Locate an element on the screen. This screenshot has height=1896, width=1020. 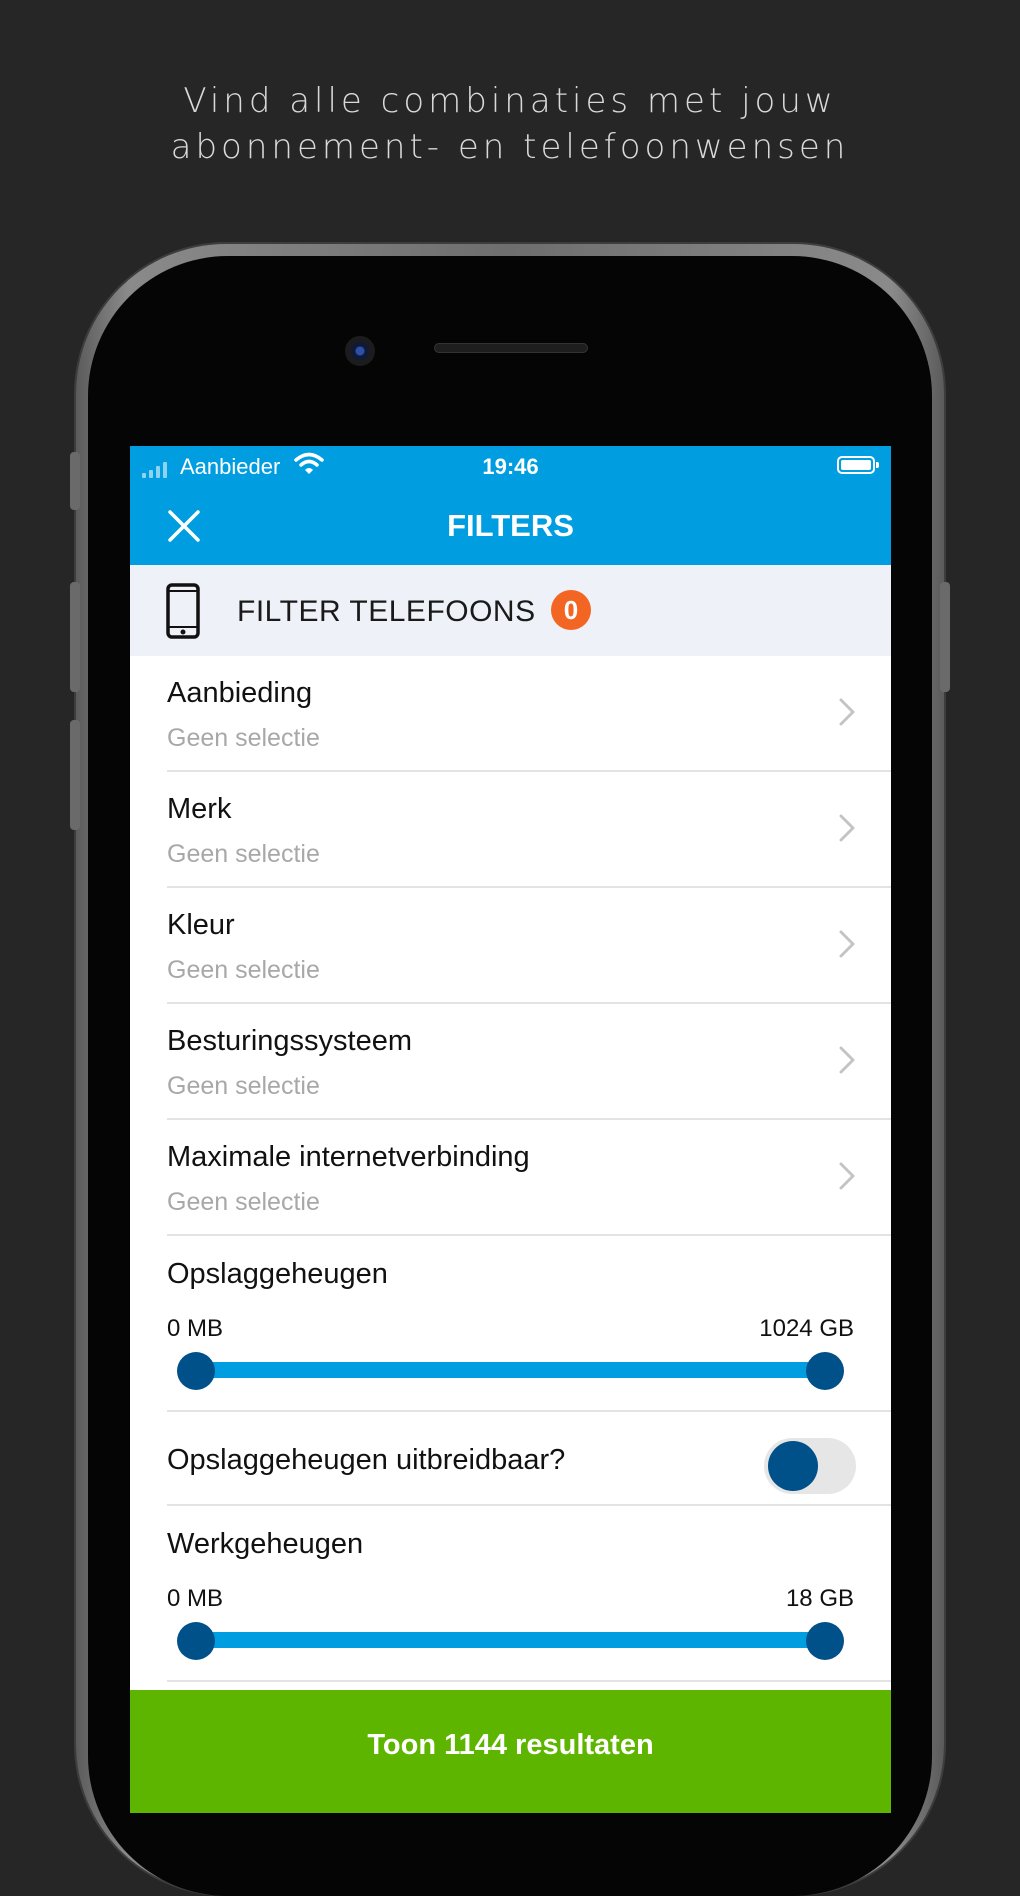
memory-max-handle is located at coordinates (825, 1641).